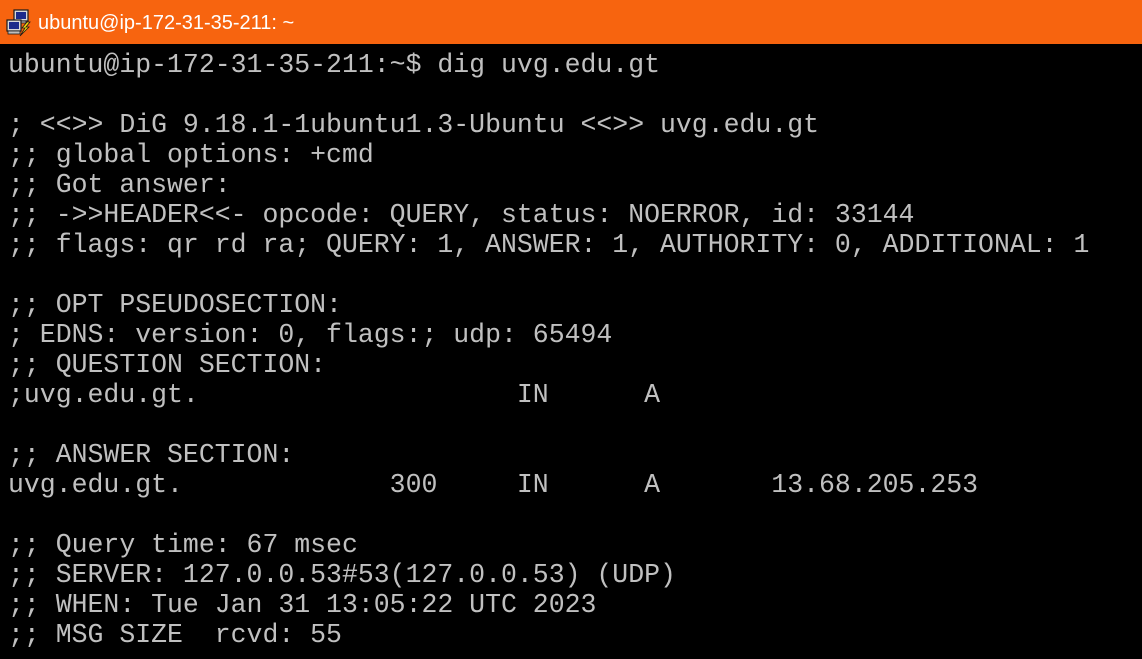 The height and width of the screenshot is (659, 1142). Describe the element at coordinates (310, 335) in the screenshot. I see `terminal-line: ; EDNS: version: 0, flags:; udp: 65494` at that location.